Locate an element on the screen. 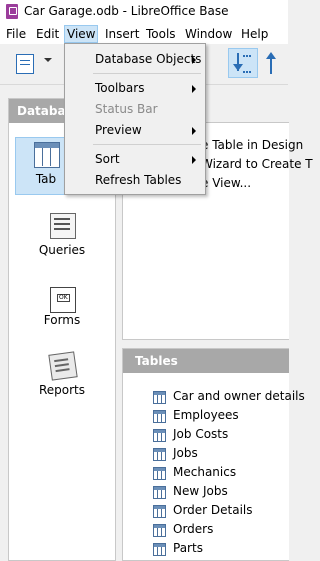  database-item-label: Forms is located at coordinates (62, 320).